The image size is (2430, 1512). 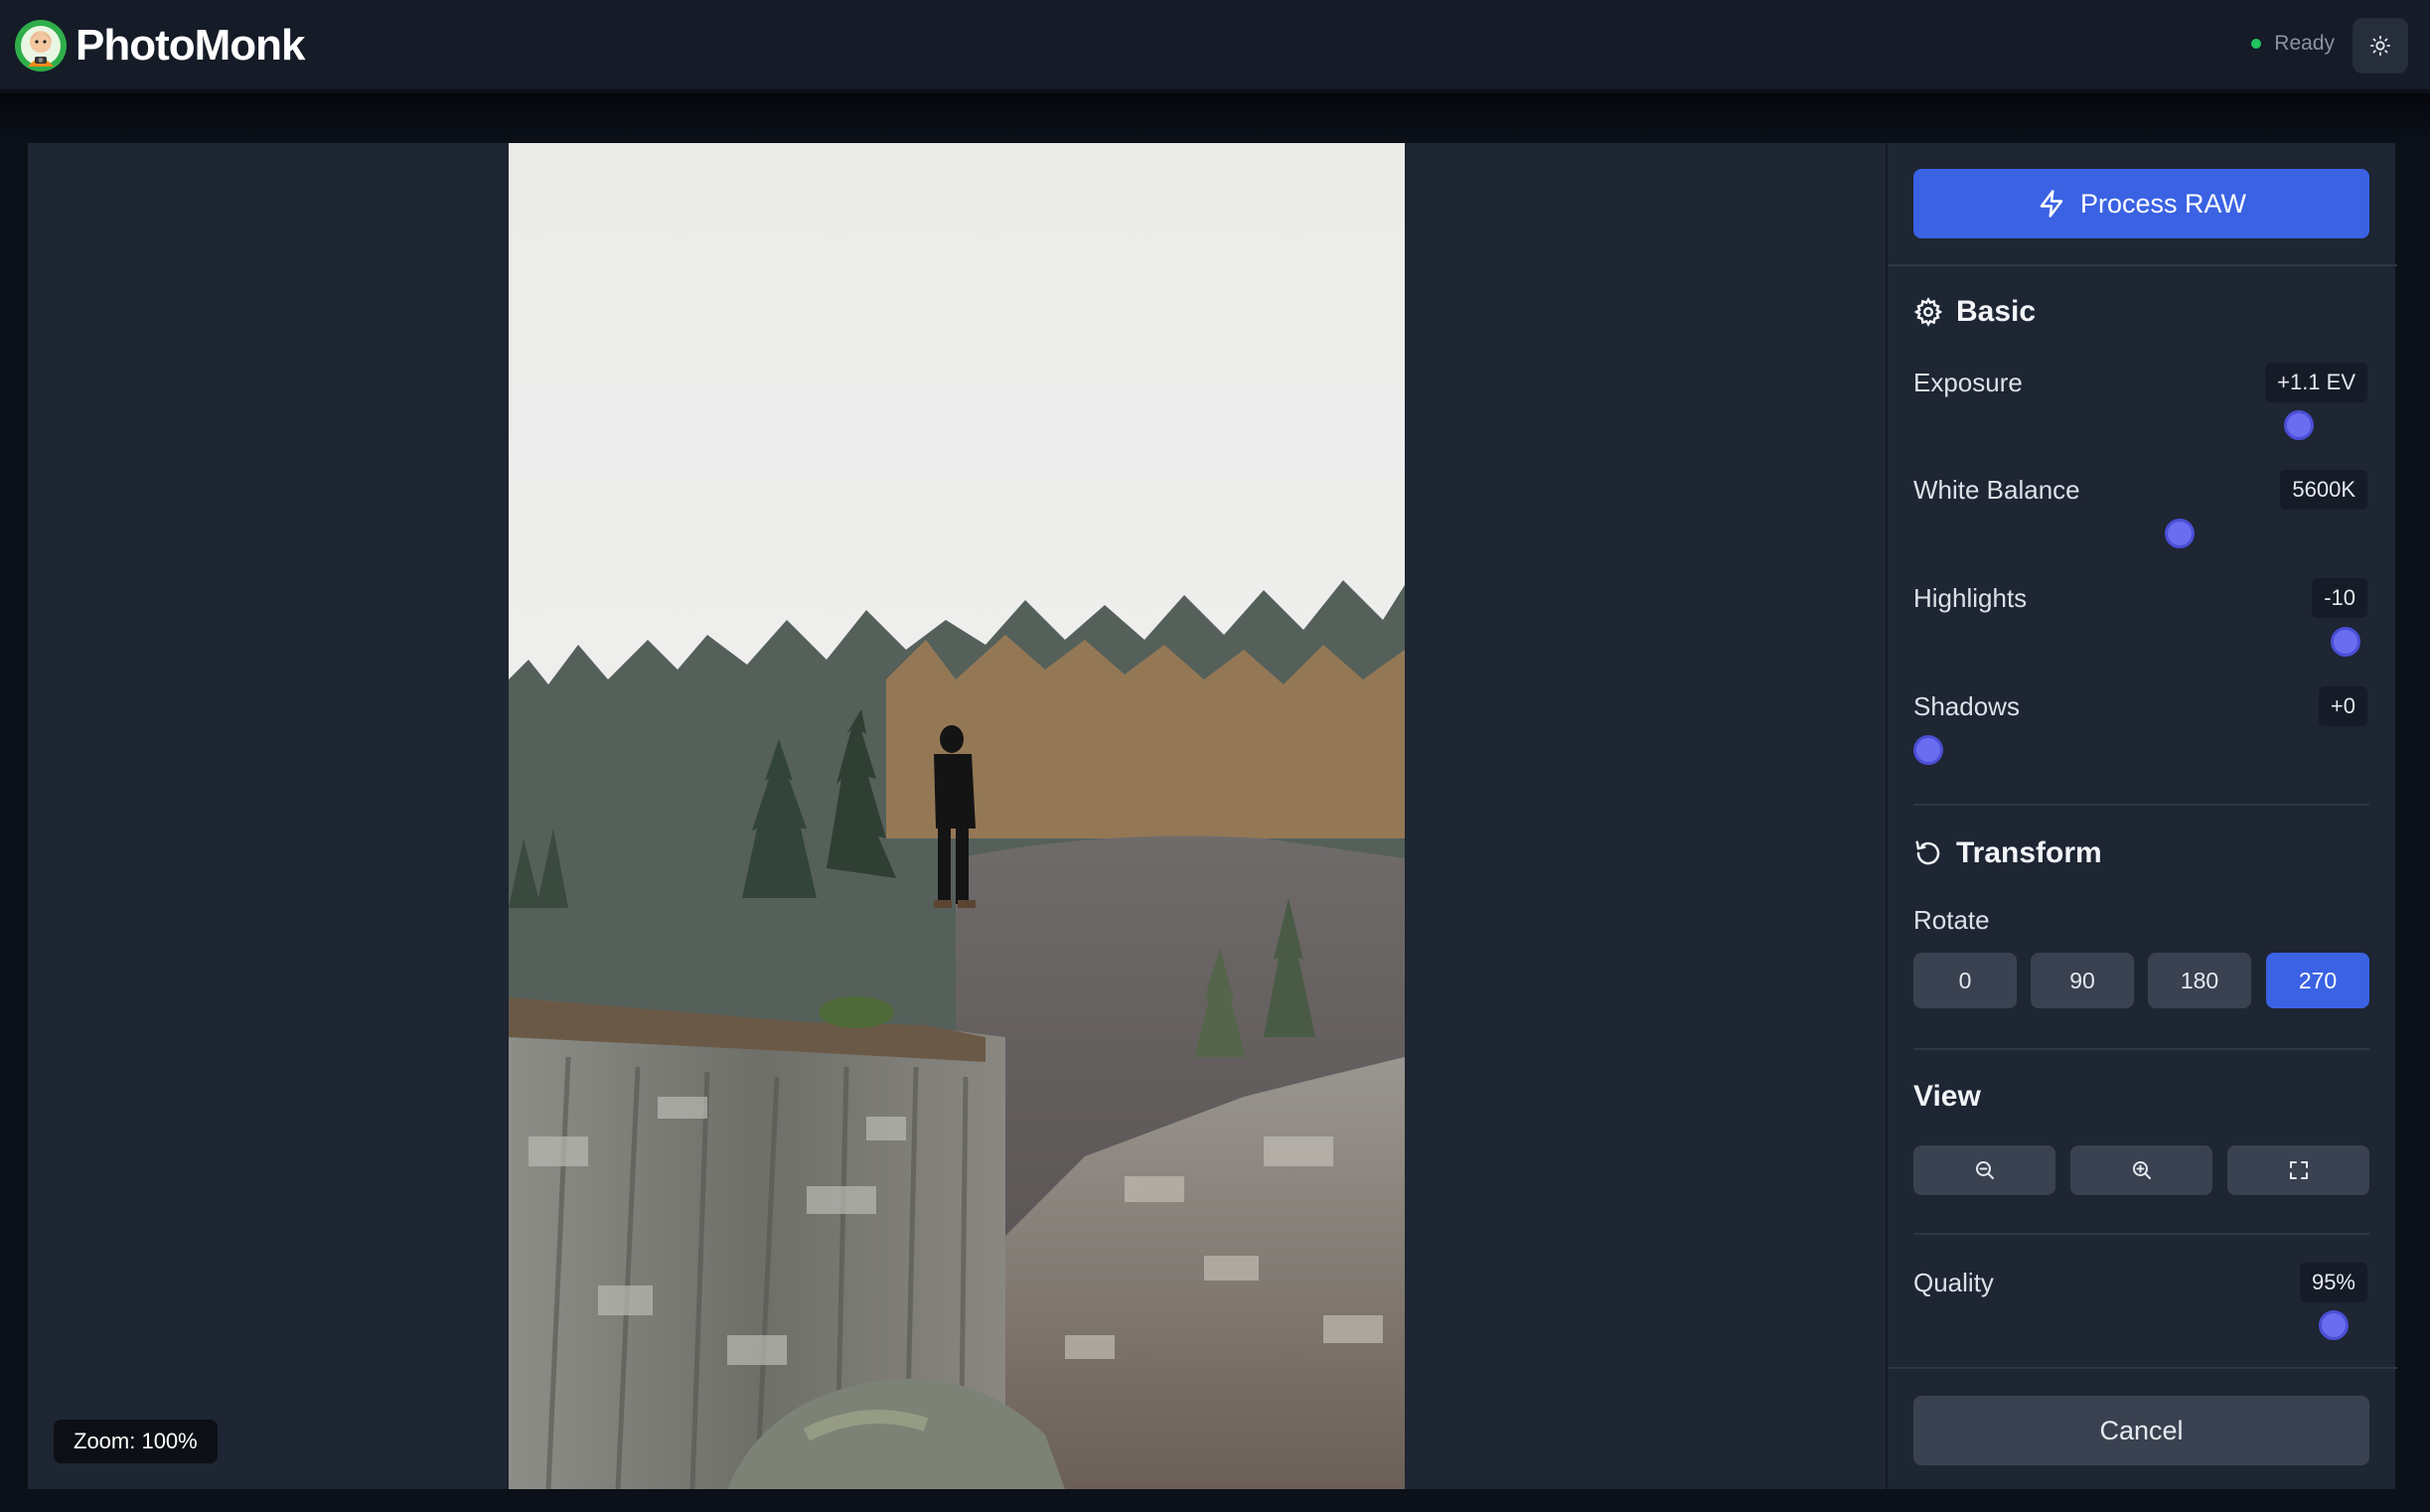 I want to click on fullscreen-icon, so click(x=2298, y=1170).